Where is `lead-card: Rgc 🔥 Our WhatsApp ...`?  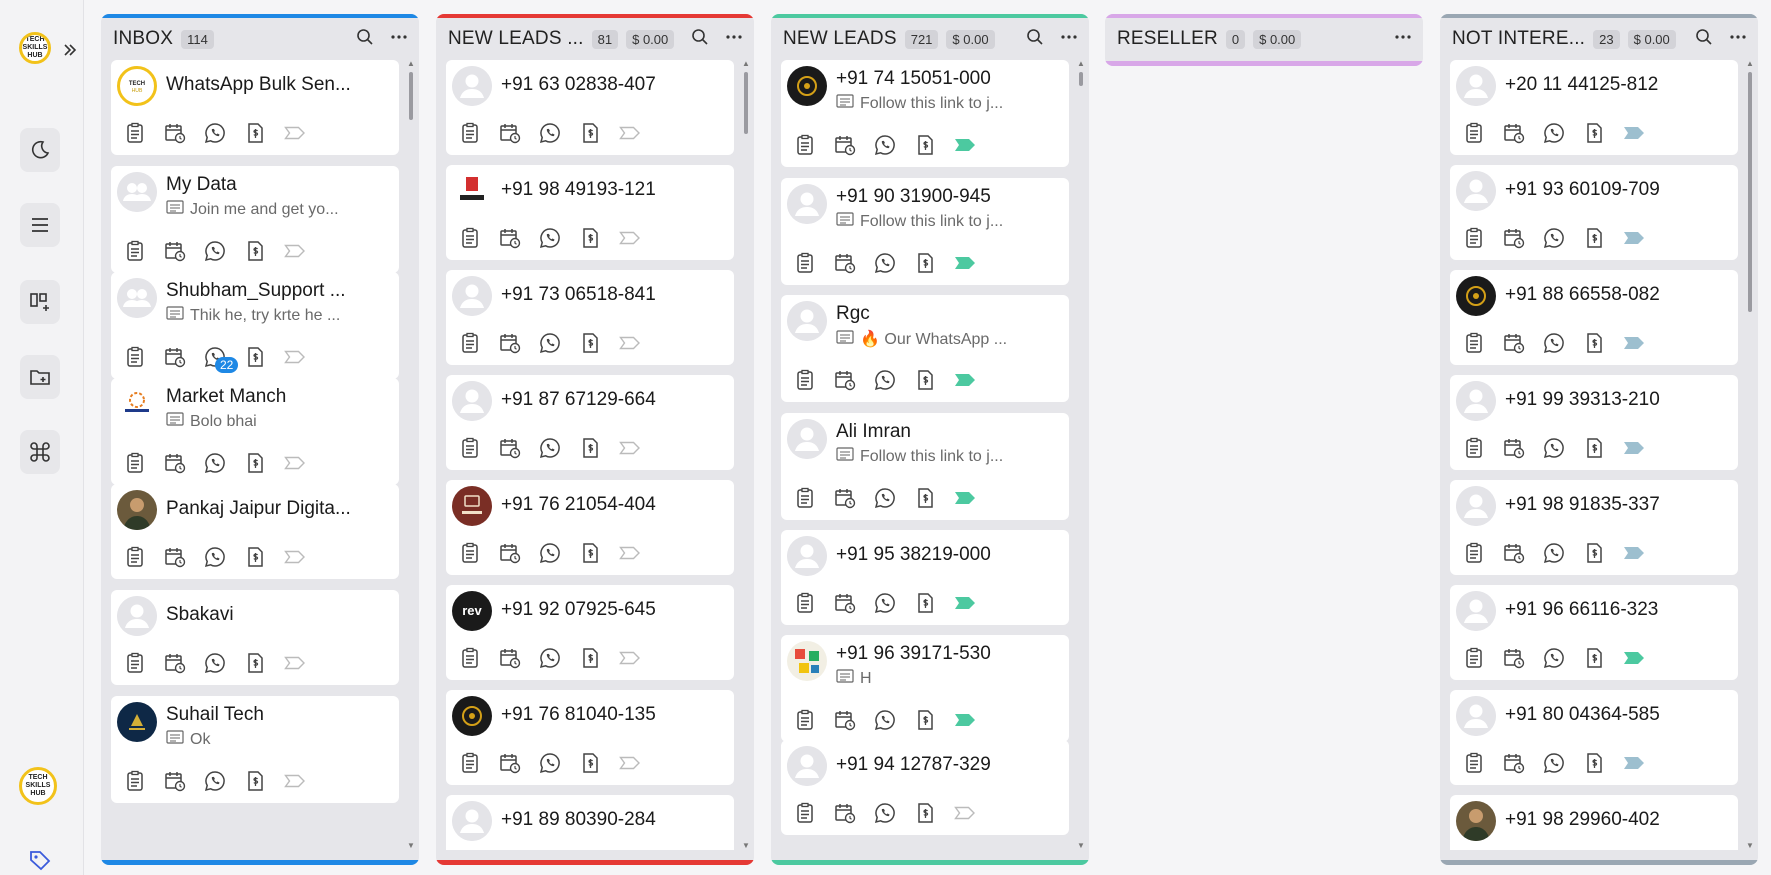
lead-card: Rgc 🔥 Our WhatsApp ... is located at coordinates (925, 348).